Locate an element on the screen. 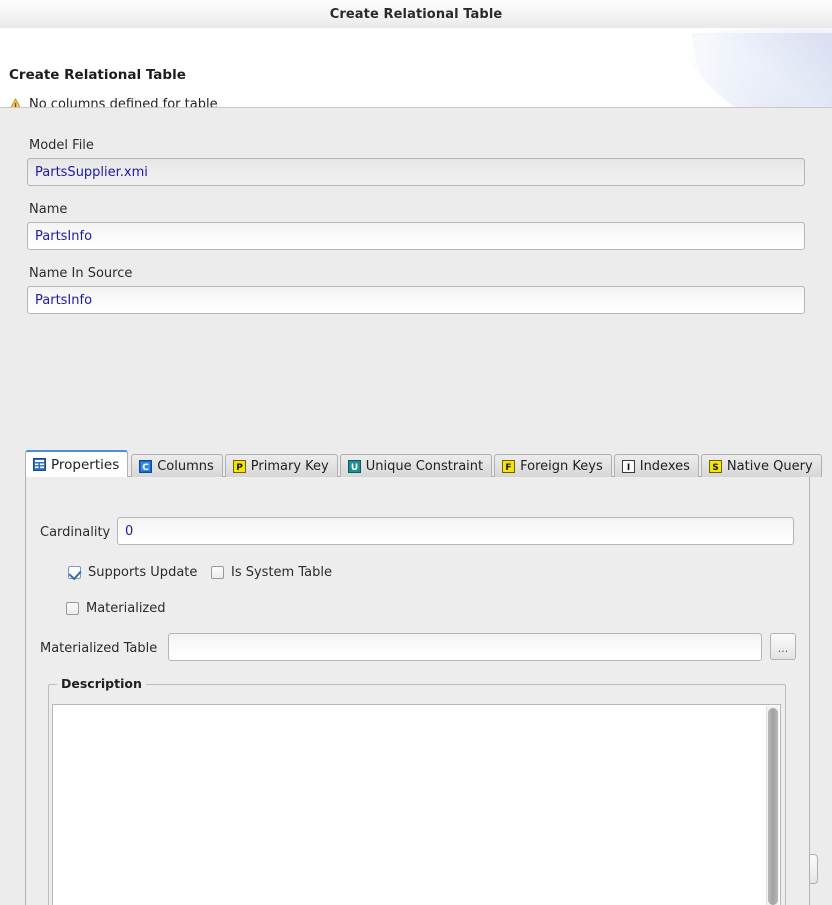 The width and height of the screenshot is (832, 905). header-decoration-icon is located at coordinates (752, 67).